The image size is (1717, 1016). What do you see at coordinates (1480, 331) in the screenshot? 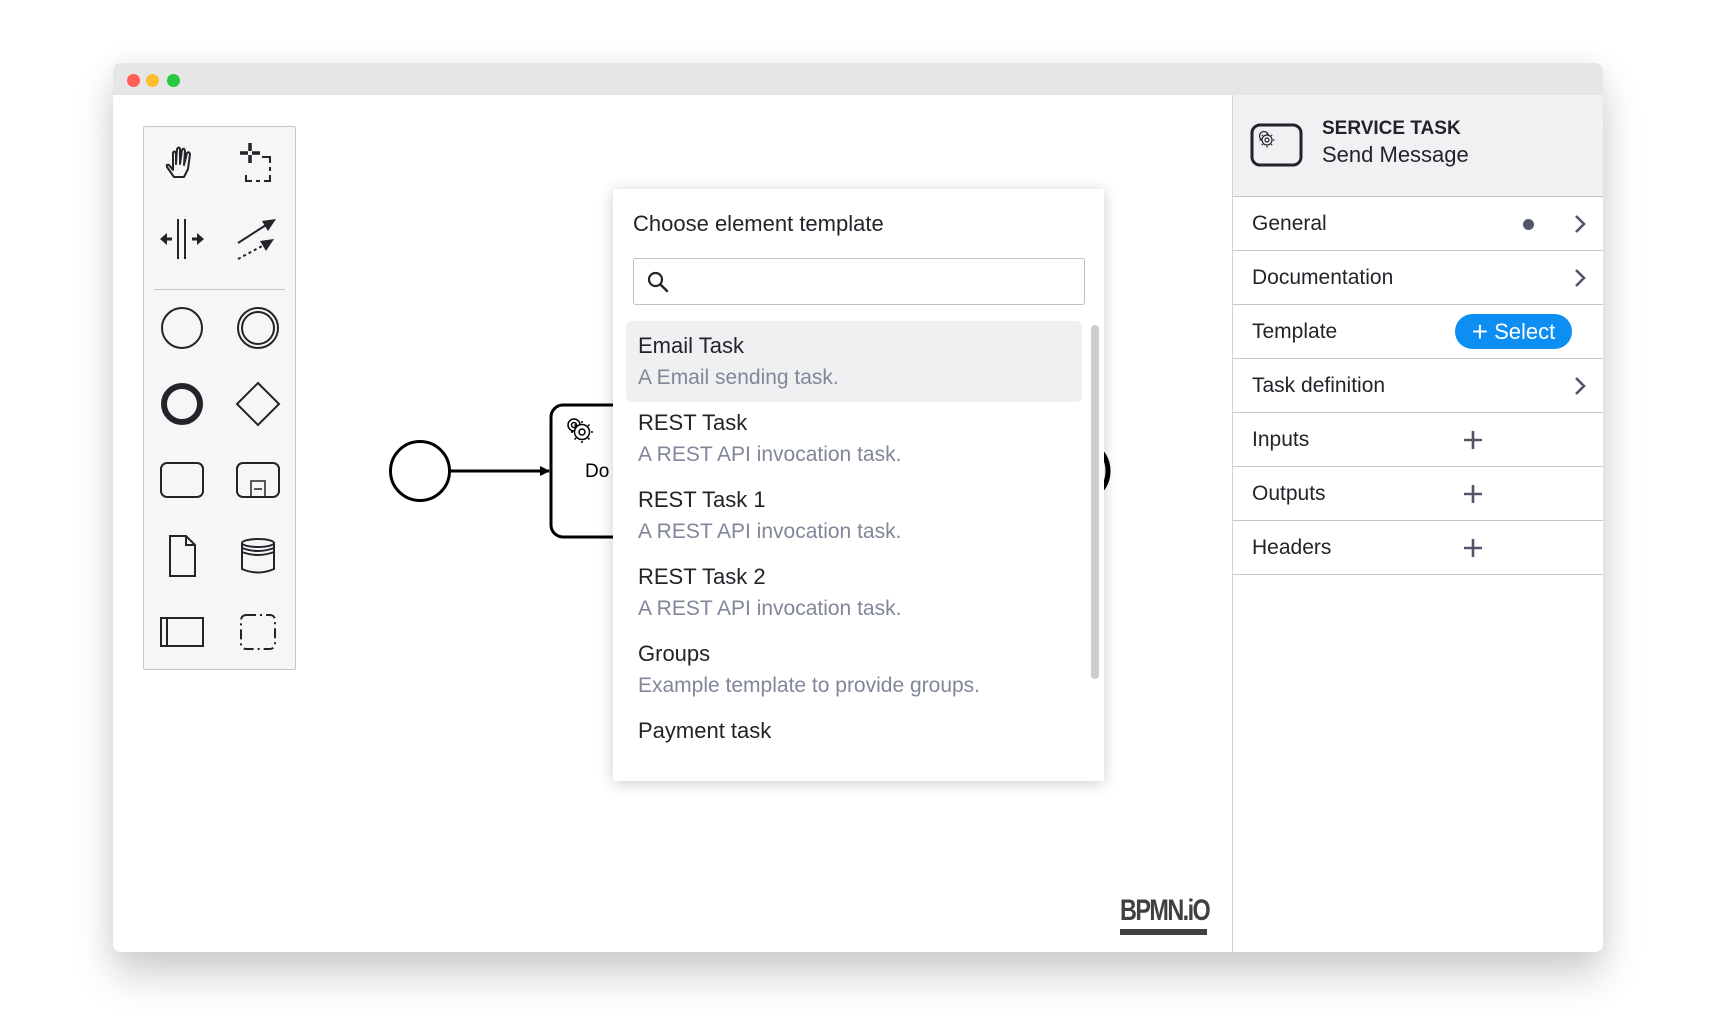
I see `plus-icon: +` at bounding box center [1480, 331].